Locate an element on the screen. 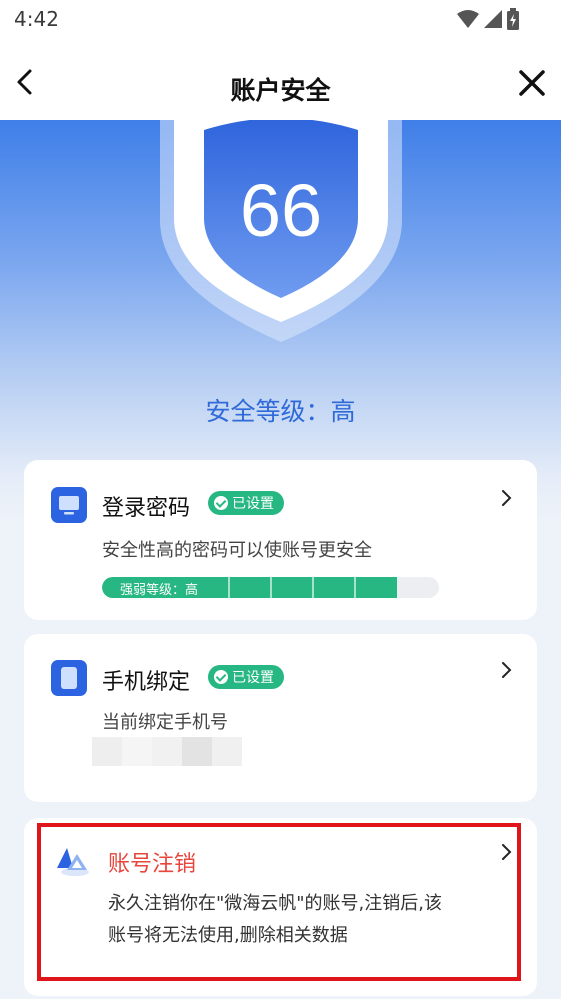  status-bar: 4:42 is located at coordinates (280, 19).